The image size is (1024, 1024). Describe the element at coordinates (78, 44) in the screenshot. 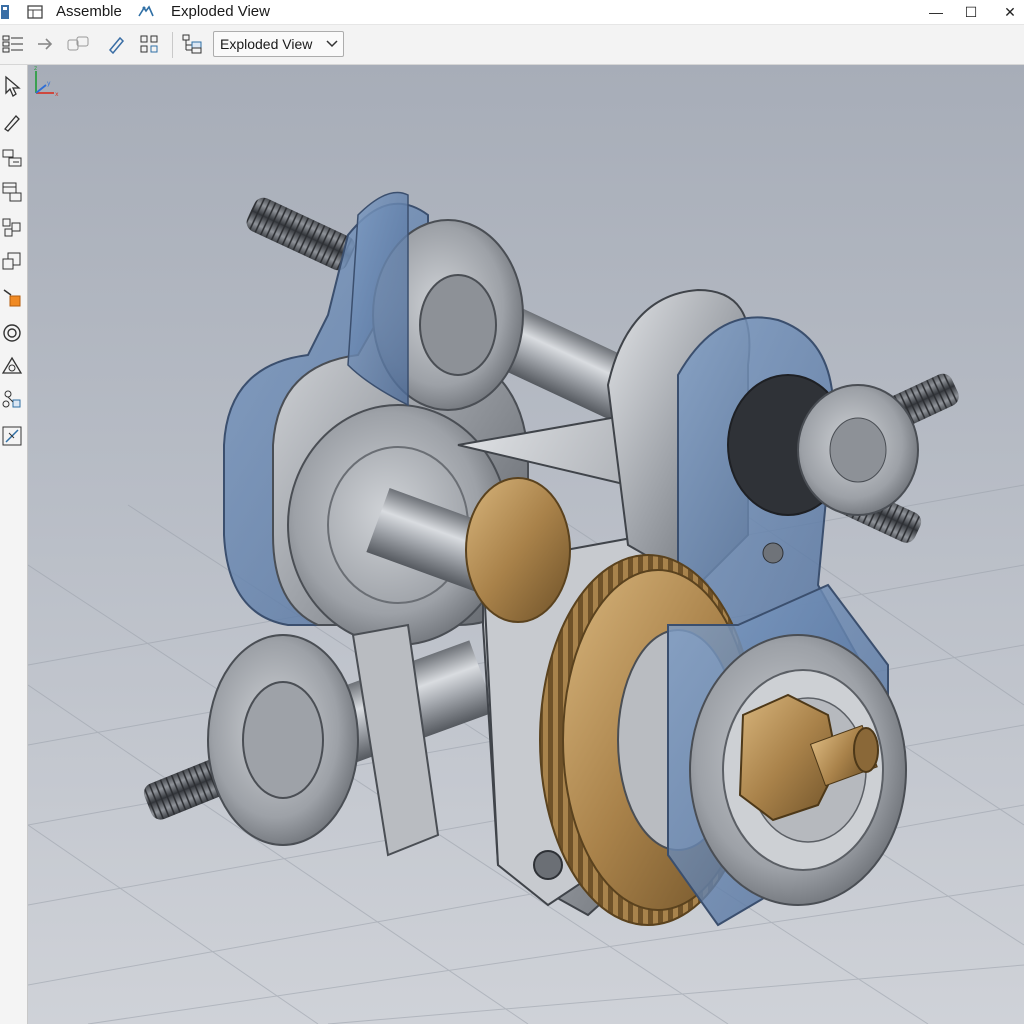

I see `link-icon` at that location.